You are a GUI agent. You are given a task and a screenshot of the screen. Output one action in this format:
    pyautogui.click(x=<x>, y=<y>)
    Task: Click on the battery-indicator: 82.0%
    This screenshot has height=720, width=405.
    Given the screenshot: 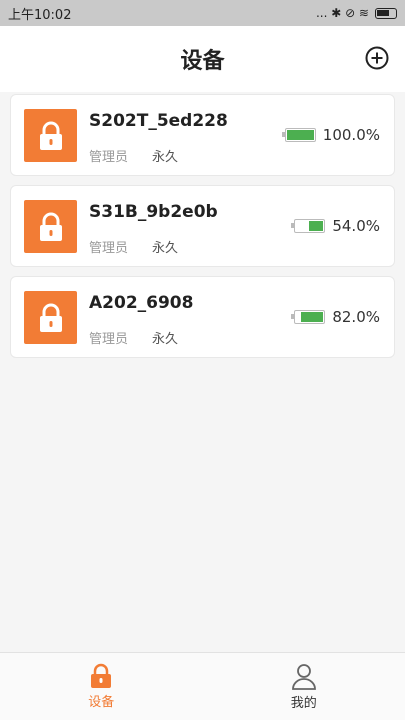 What is the action you would take?
    pyautogui.click(x=335, y=317)
    